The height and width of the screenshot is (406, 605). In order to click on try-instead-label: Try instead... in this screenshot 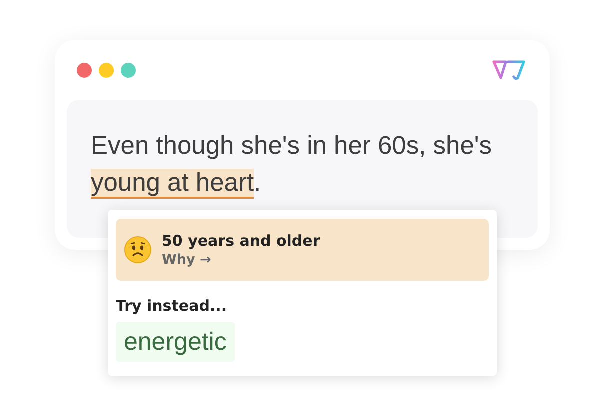, I will do `click(172, 306)`.